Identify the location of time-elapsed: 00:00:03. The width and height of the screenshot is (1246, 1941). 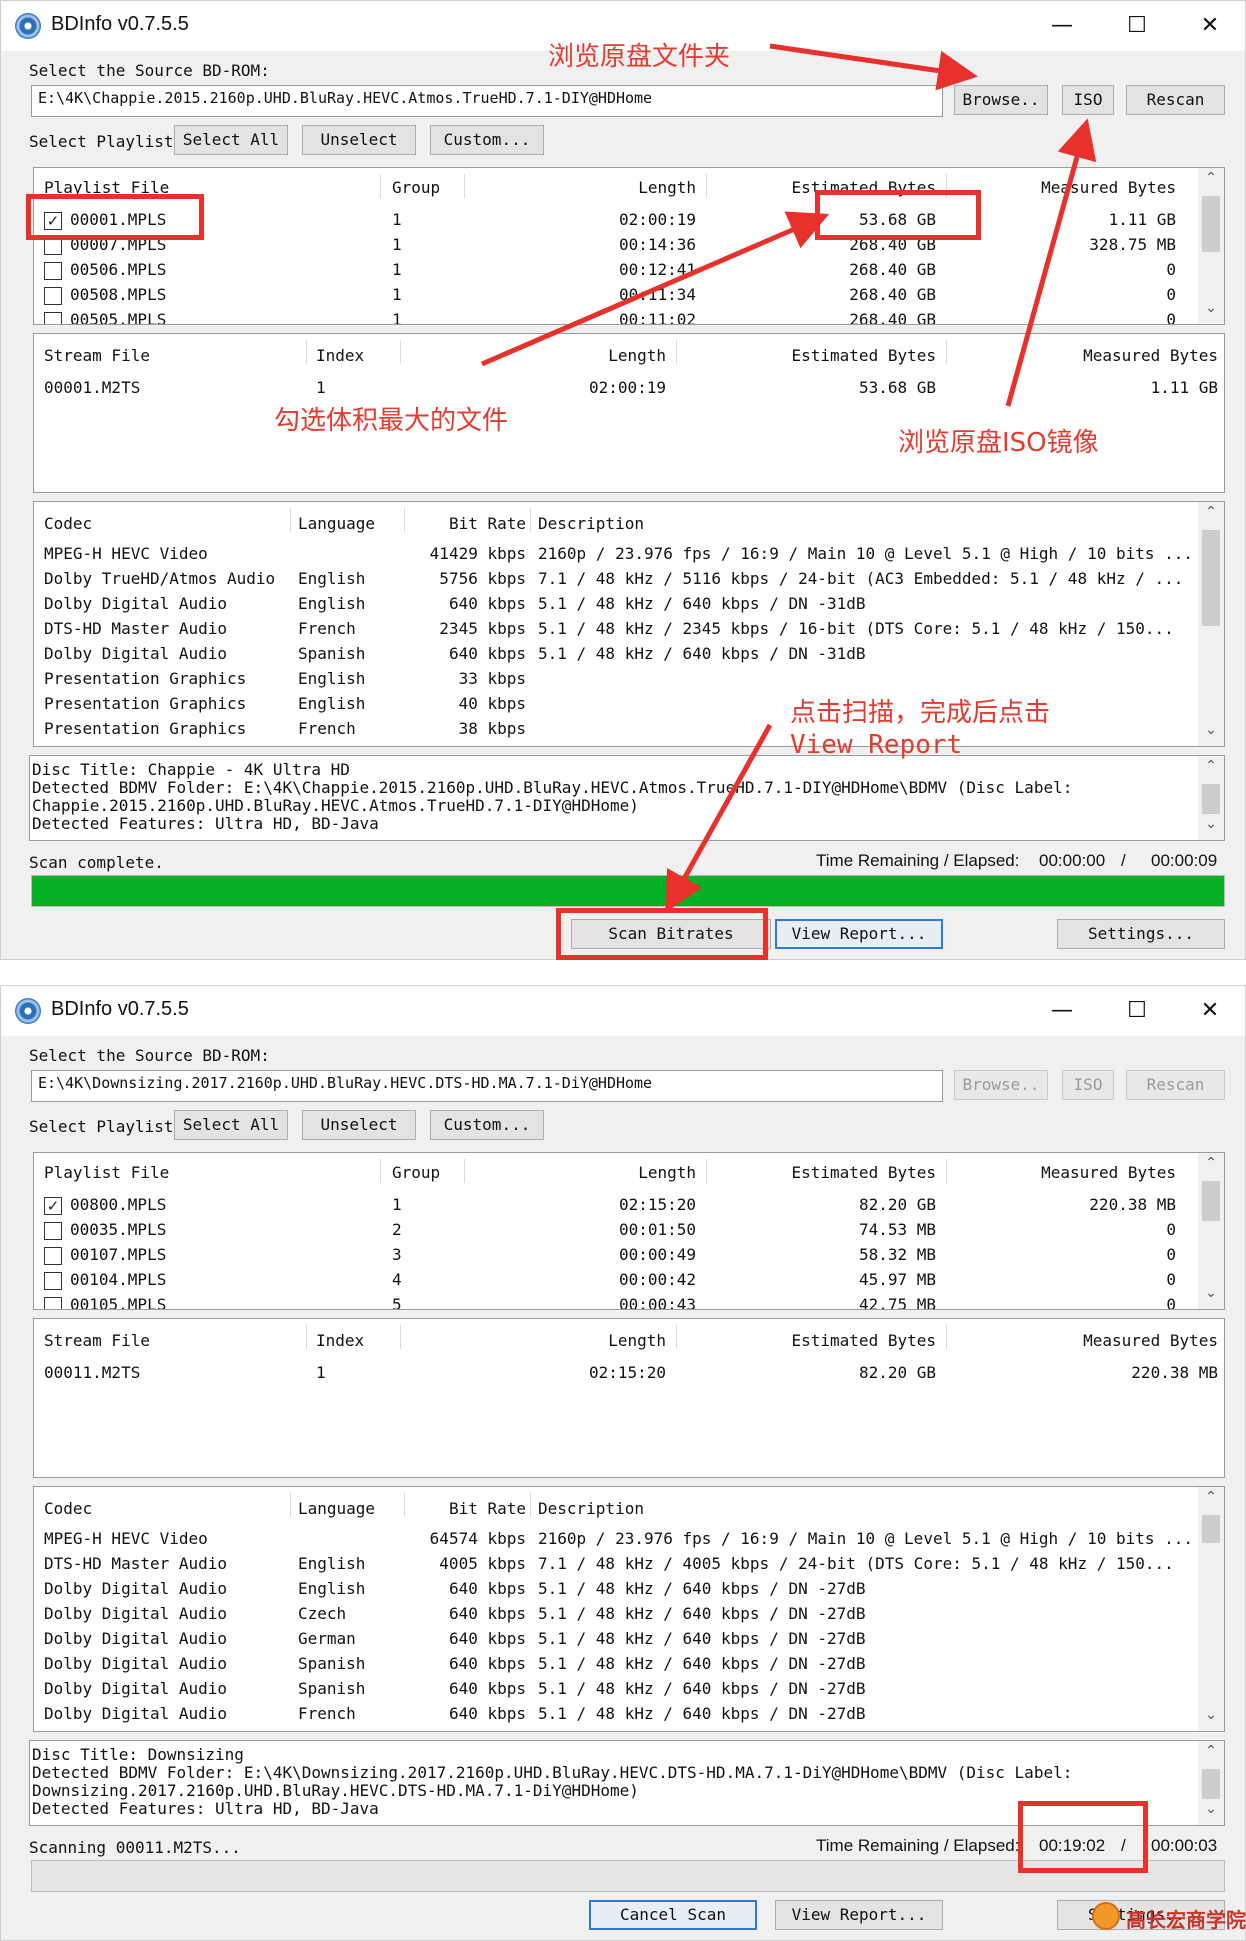
(1184, 1845).